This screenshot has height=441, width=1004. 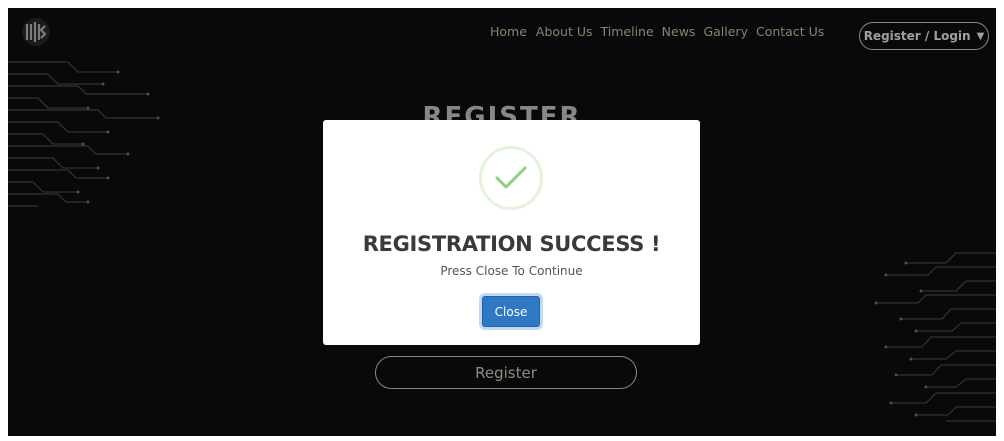 What do you see at coordinates (511, 271) in the screenshot?
I see `modal-message: Press Close To Continue` at bounding box center [511, 271].